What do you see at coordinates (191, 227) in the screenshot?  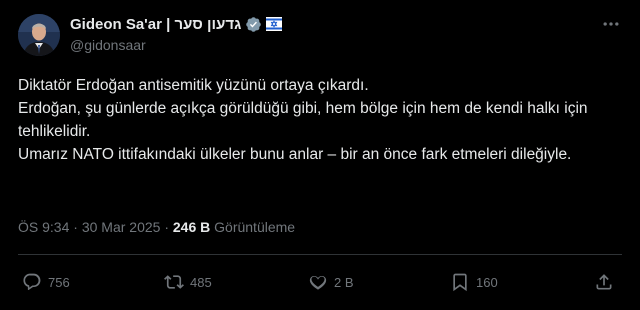 I see `views-count: 246 B` at bounding box center [191, 227].